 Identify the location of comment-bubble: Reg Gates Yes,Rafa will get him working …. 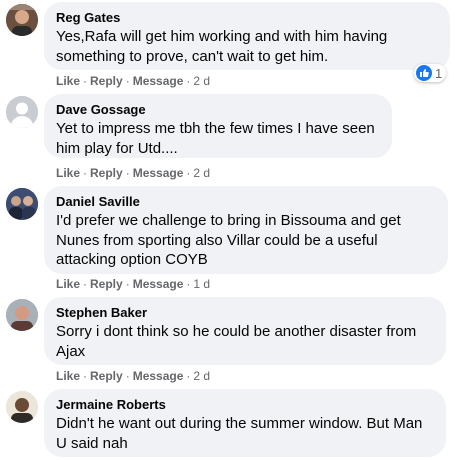
(247, 36).